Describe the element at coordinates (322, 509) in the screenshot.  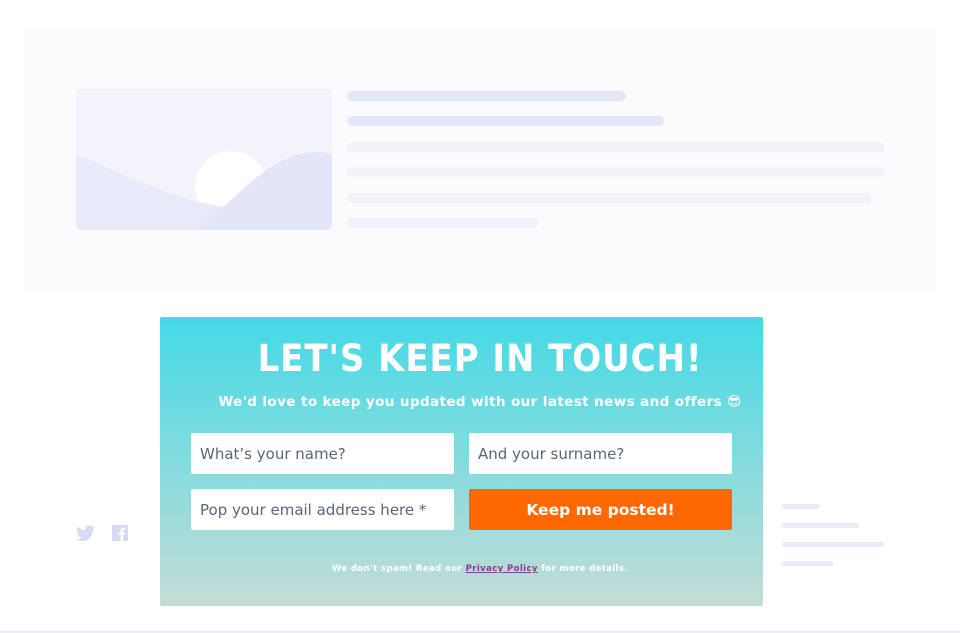
I see `email-input` at that location.